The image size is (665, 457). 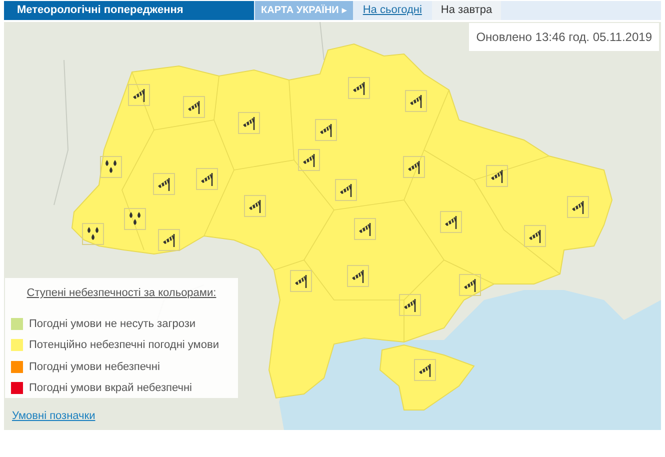 What do you see at coordinates (129, 10) in the screenshot?
I see `page-title: Метеорологічні попередження` at bounding box center [129, 10].